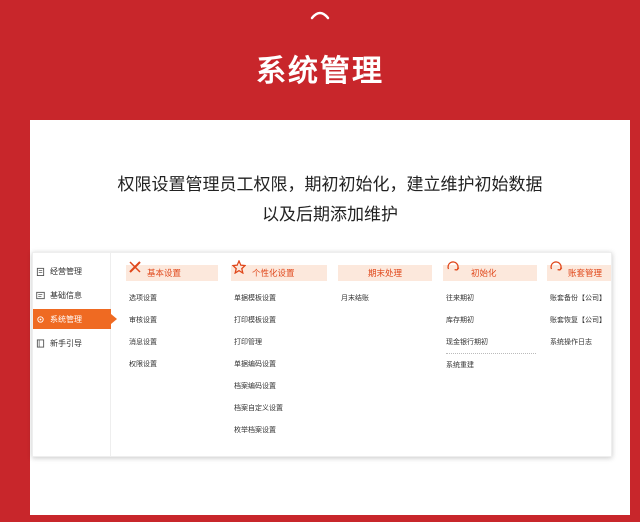 The image size is (640, 522). I want to click on menu-item: 档案编码设置, so click(279, 386).